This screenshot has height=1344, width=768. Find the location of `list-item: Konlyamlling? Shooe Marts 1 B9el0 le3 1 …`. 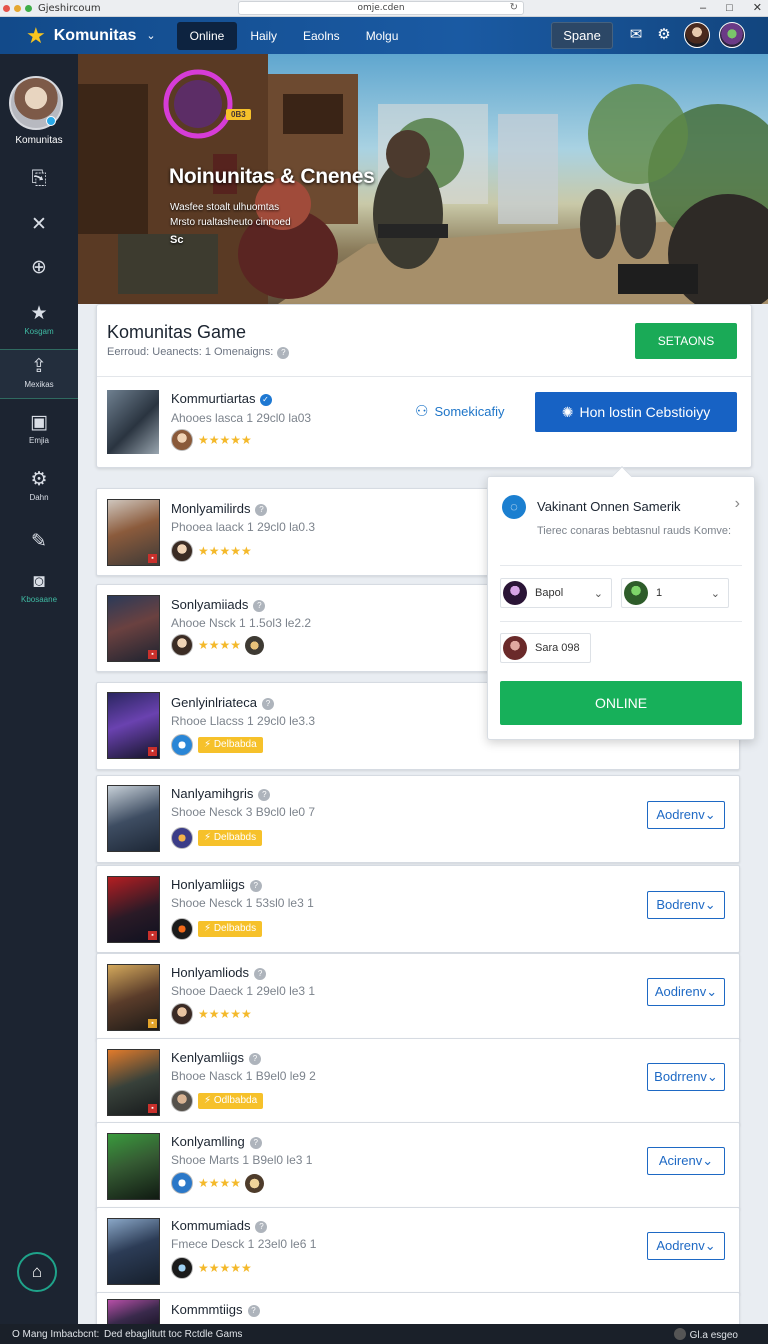

list-item: Konlyamlling? Shooe Marts 1 B9el0 le3 1 … is located at coordinates (418, 1166).